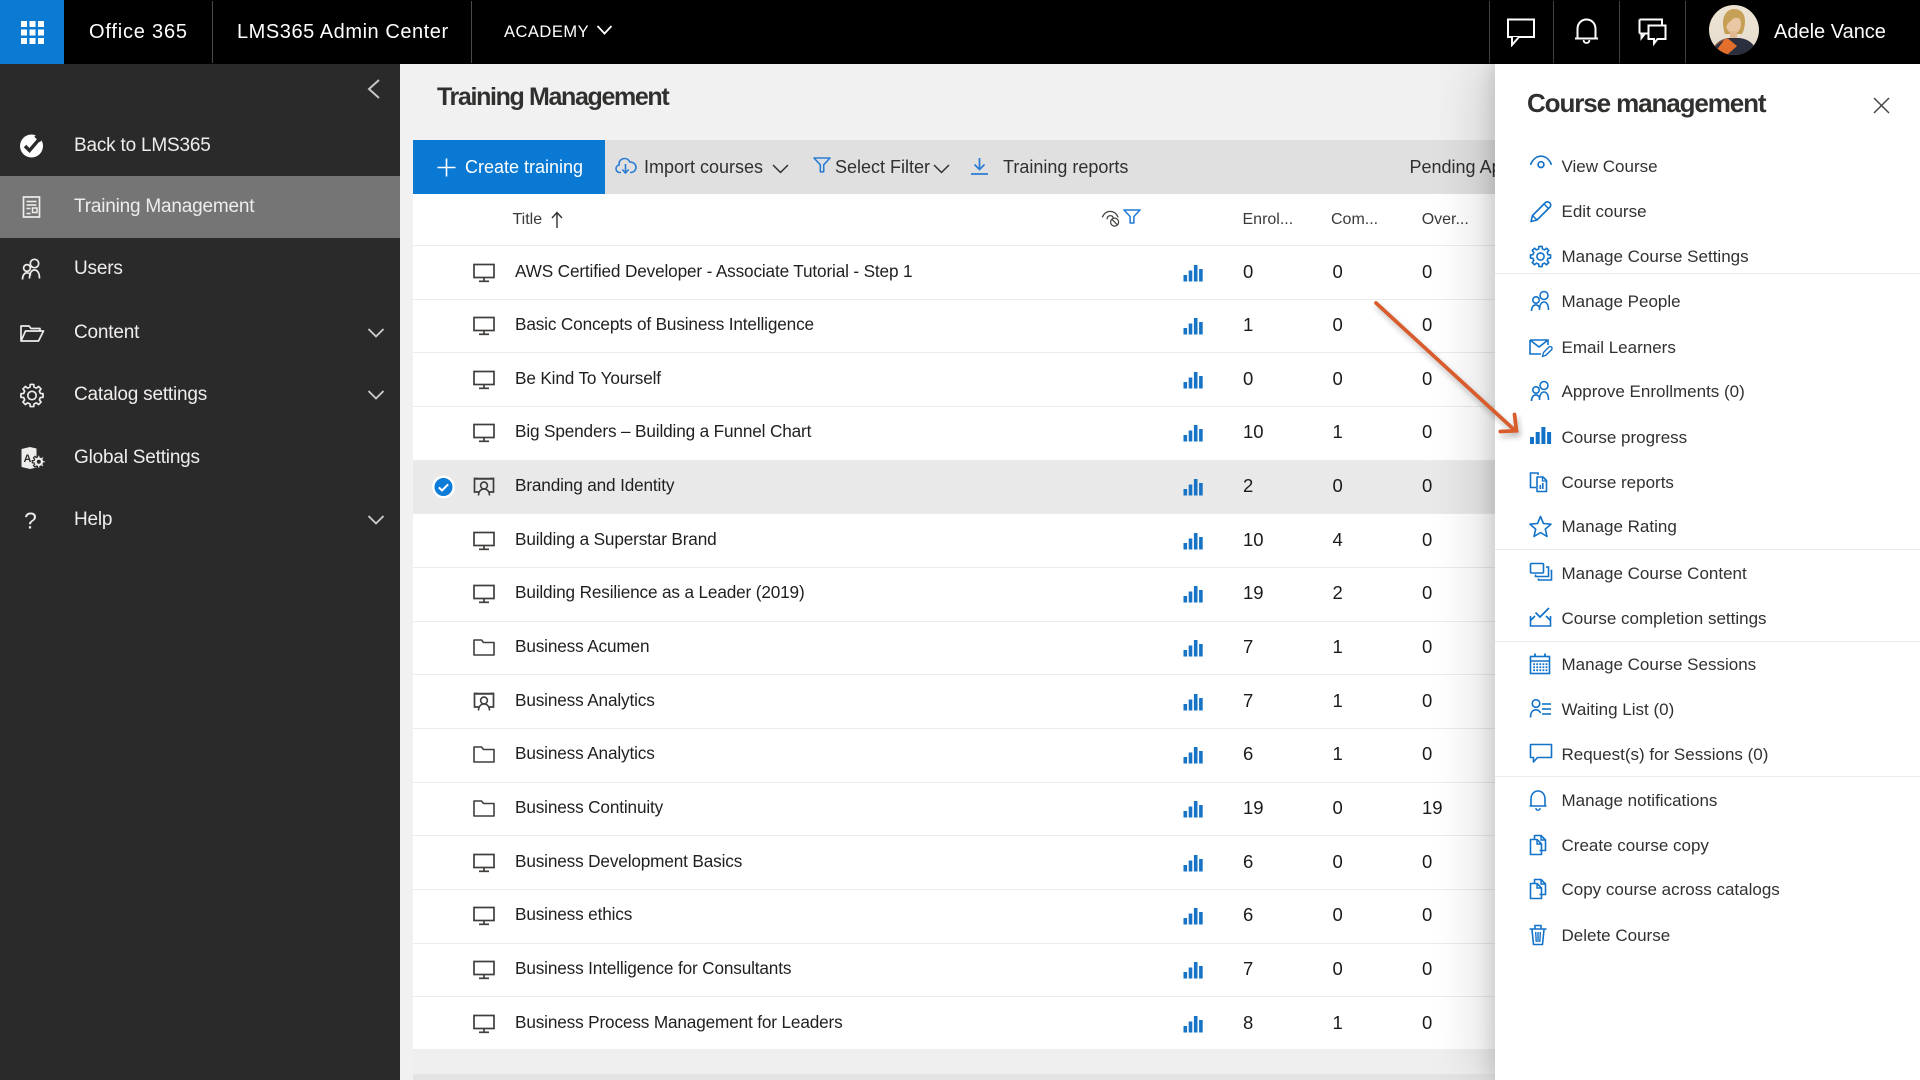 This screenshot has width=1920, height=1080. Describe the element at coordinates (28, 459) in the screenshot. I see `svg-text: A` at that location.